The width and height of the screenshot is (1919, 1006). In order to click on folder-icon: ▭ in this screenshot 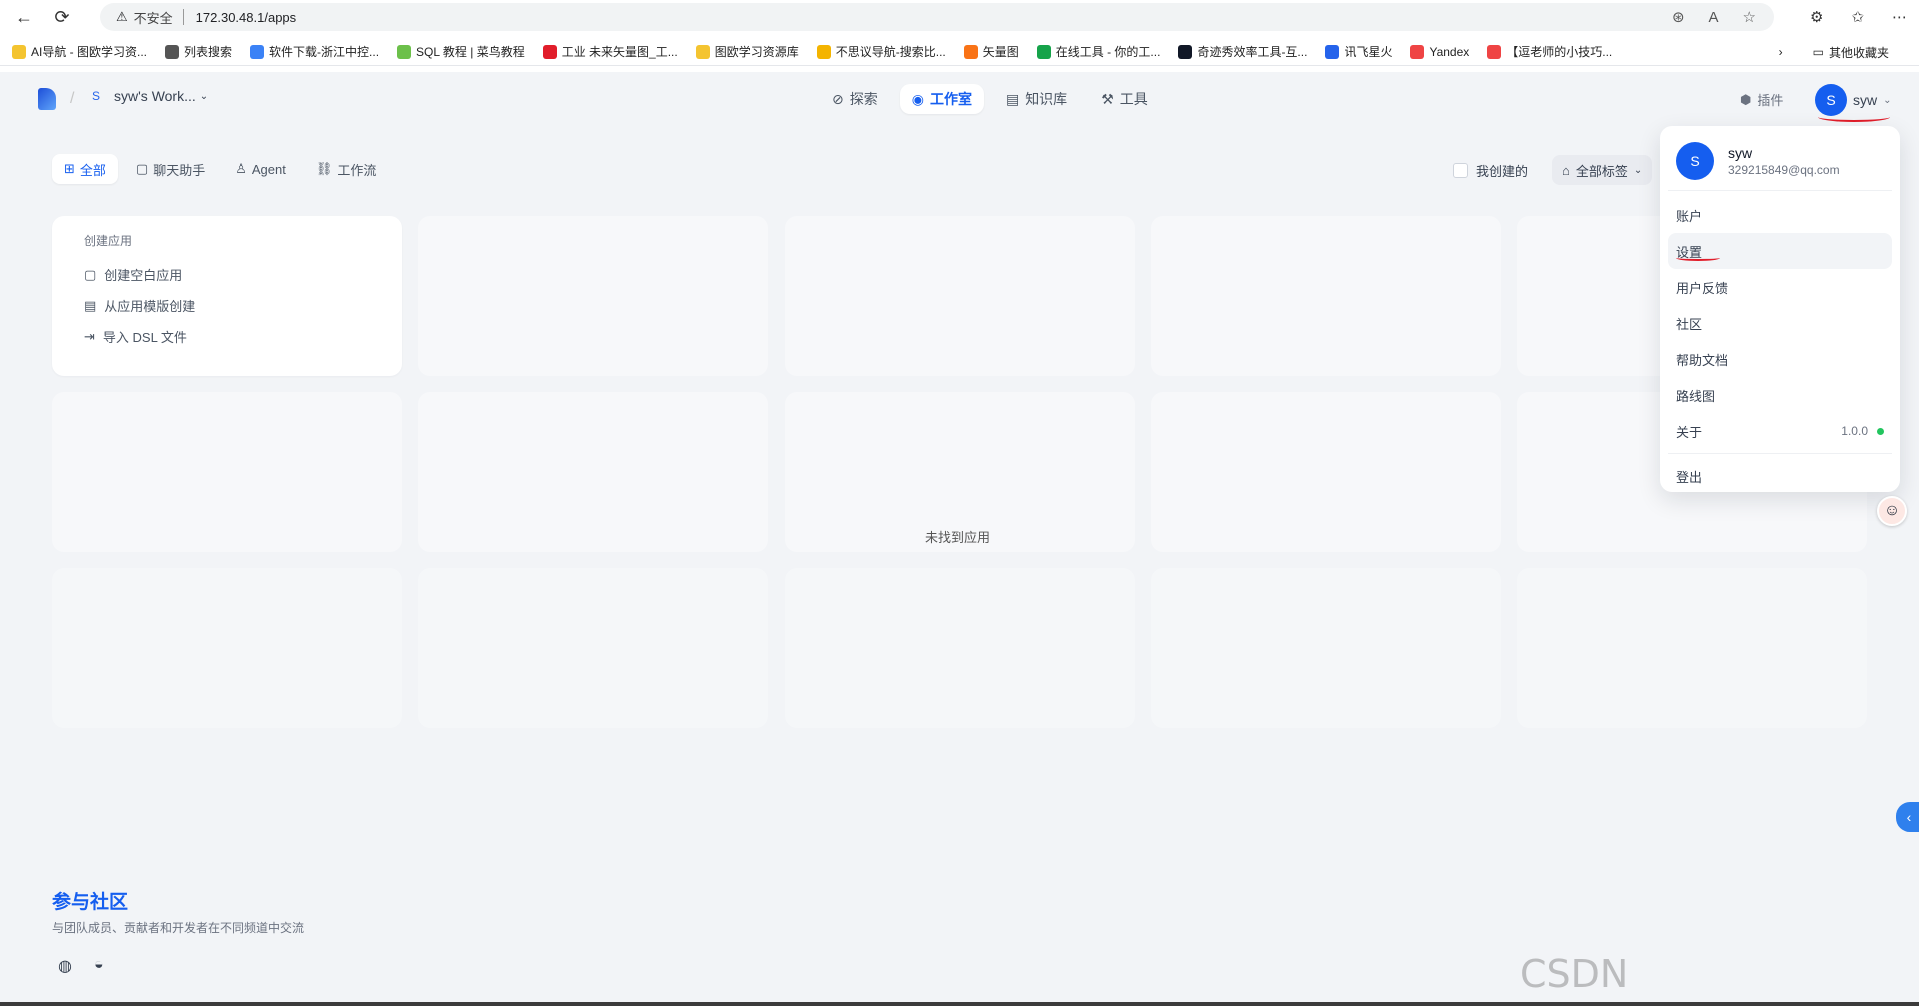, I will do `click(1818, 52)`.